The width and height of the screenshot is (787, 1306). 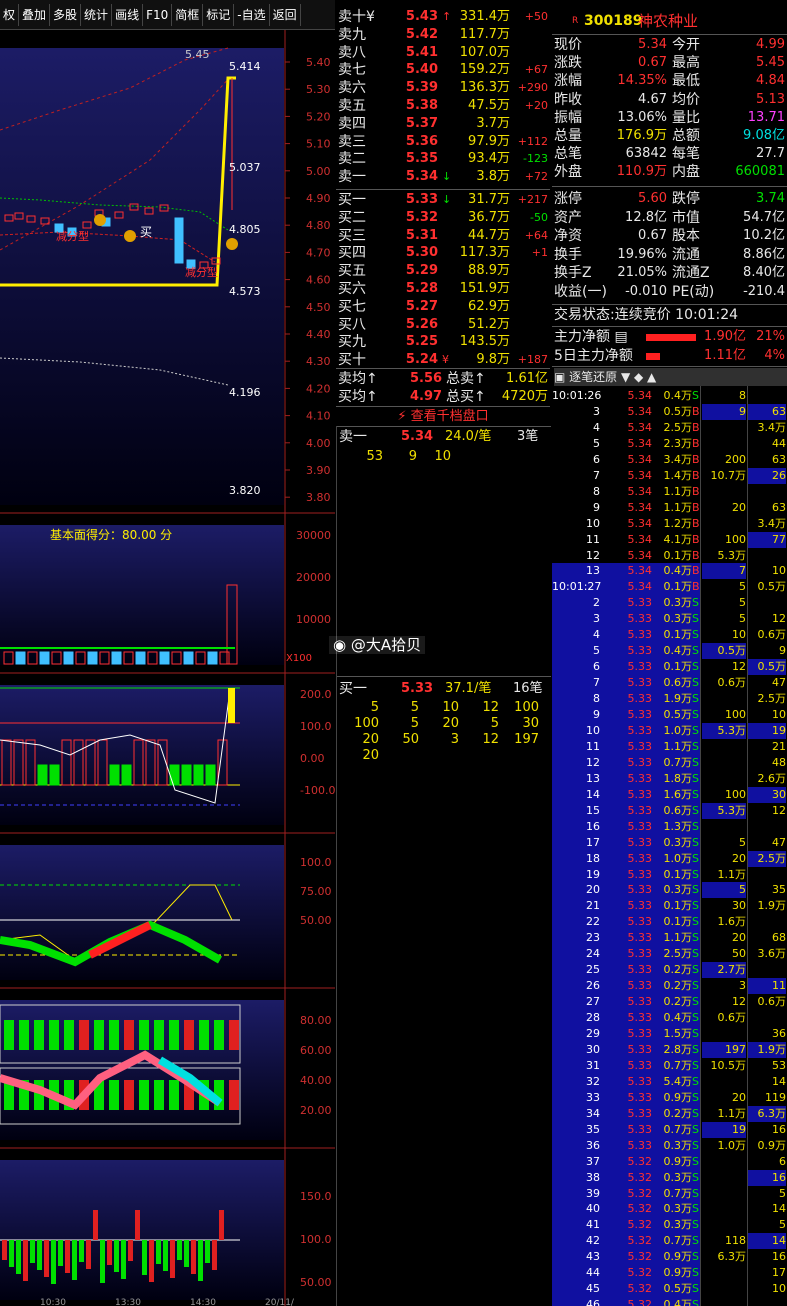 I want to click on bid-row-price: 5.27, so click(x=421, y=306).